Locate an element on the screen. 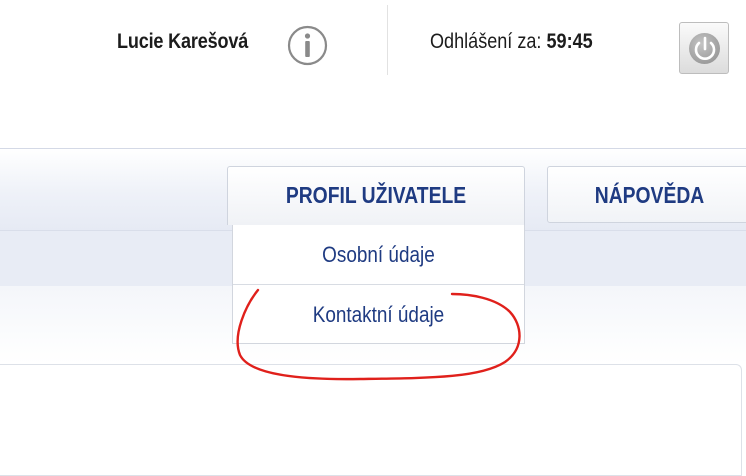 The width and height of the screenshot is (746, 476). tab-label: PROFIL UŽIVATELE is located at coordinates (376, 195).